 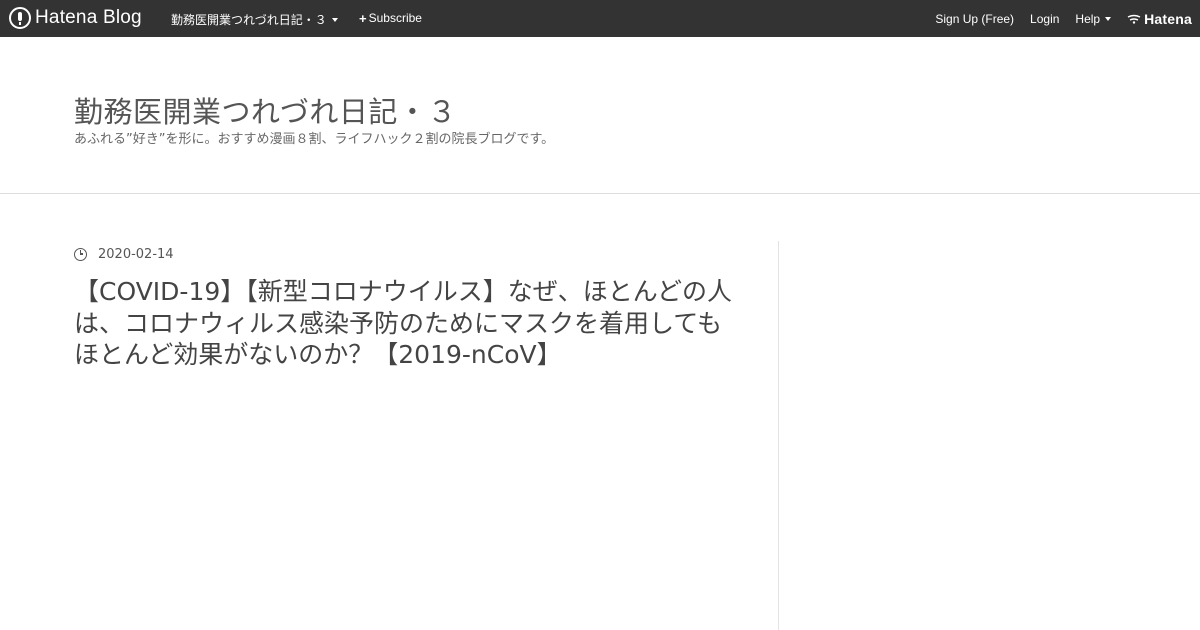 What do you see at coordinates (404, 254) in the screenshot?
I see `entry-date: 2020-02-14` at bounding box center [404, 254].